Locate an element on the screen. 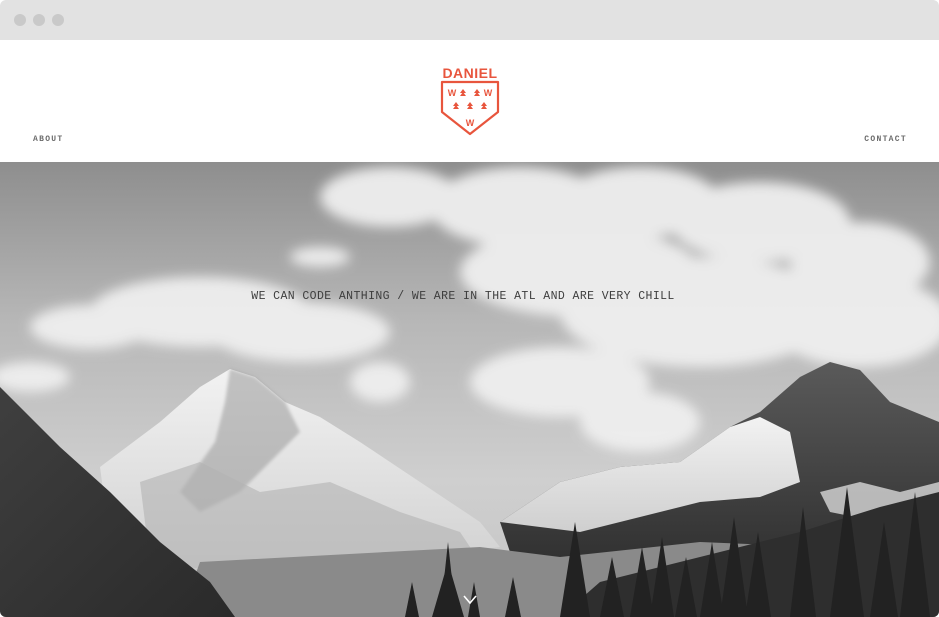  window-close-button is located at coordinates (20, 20).